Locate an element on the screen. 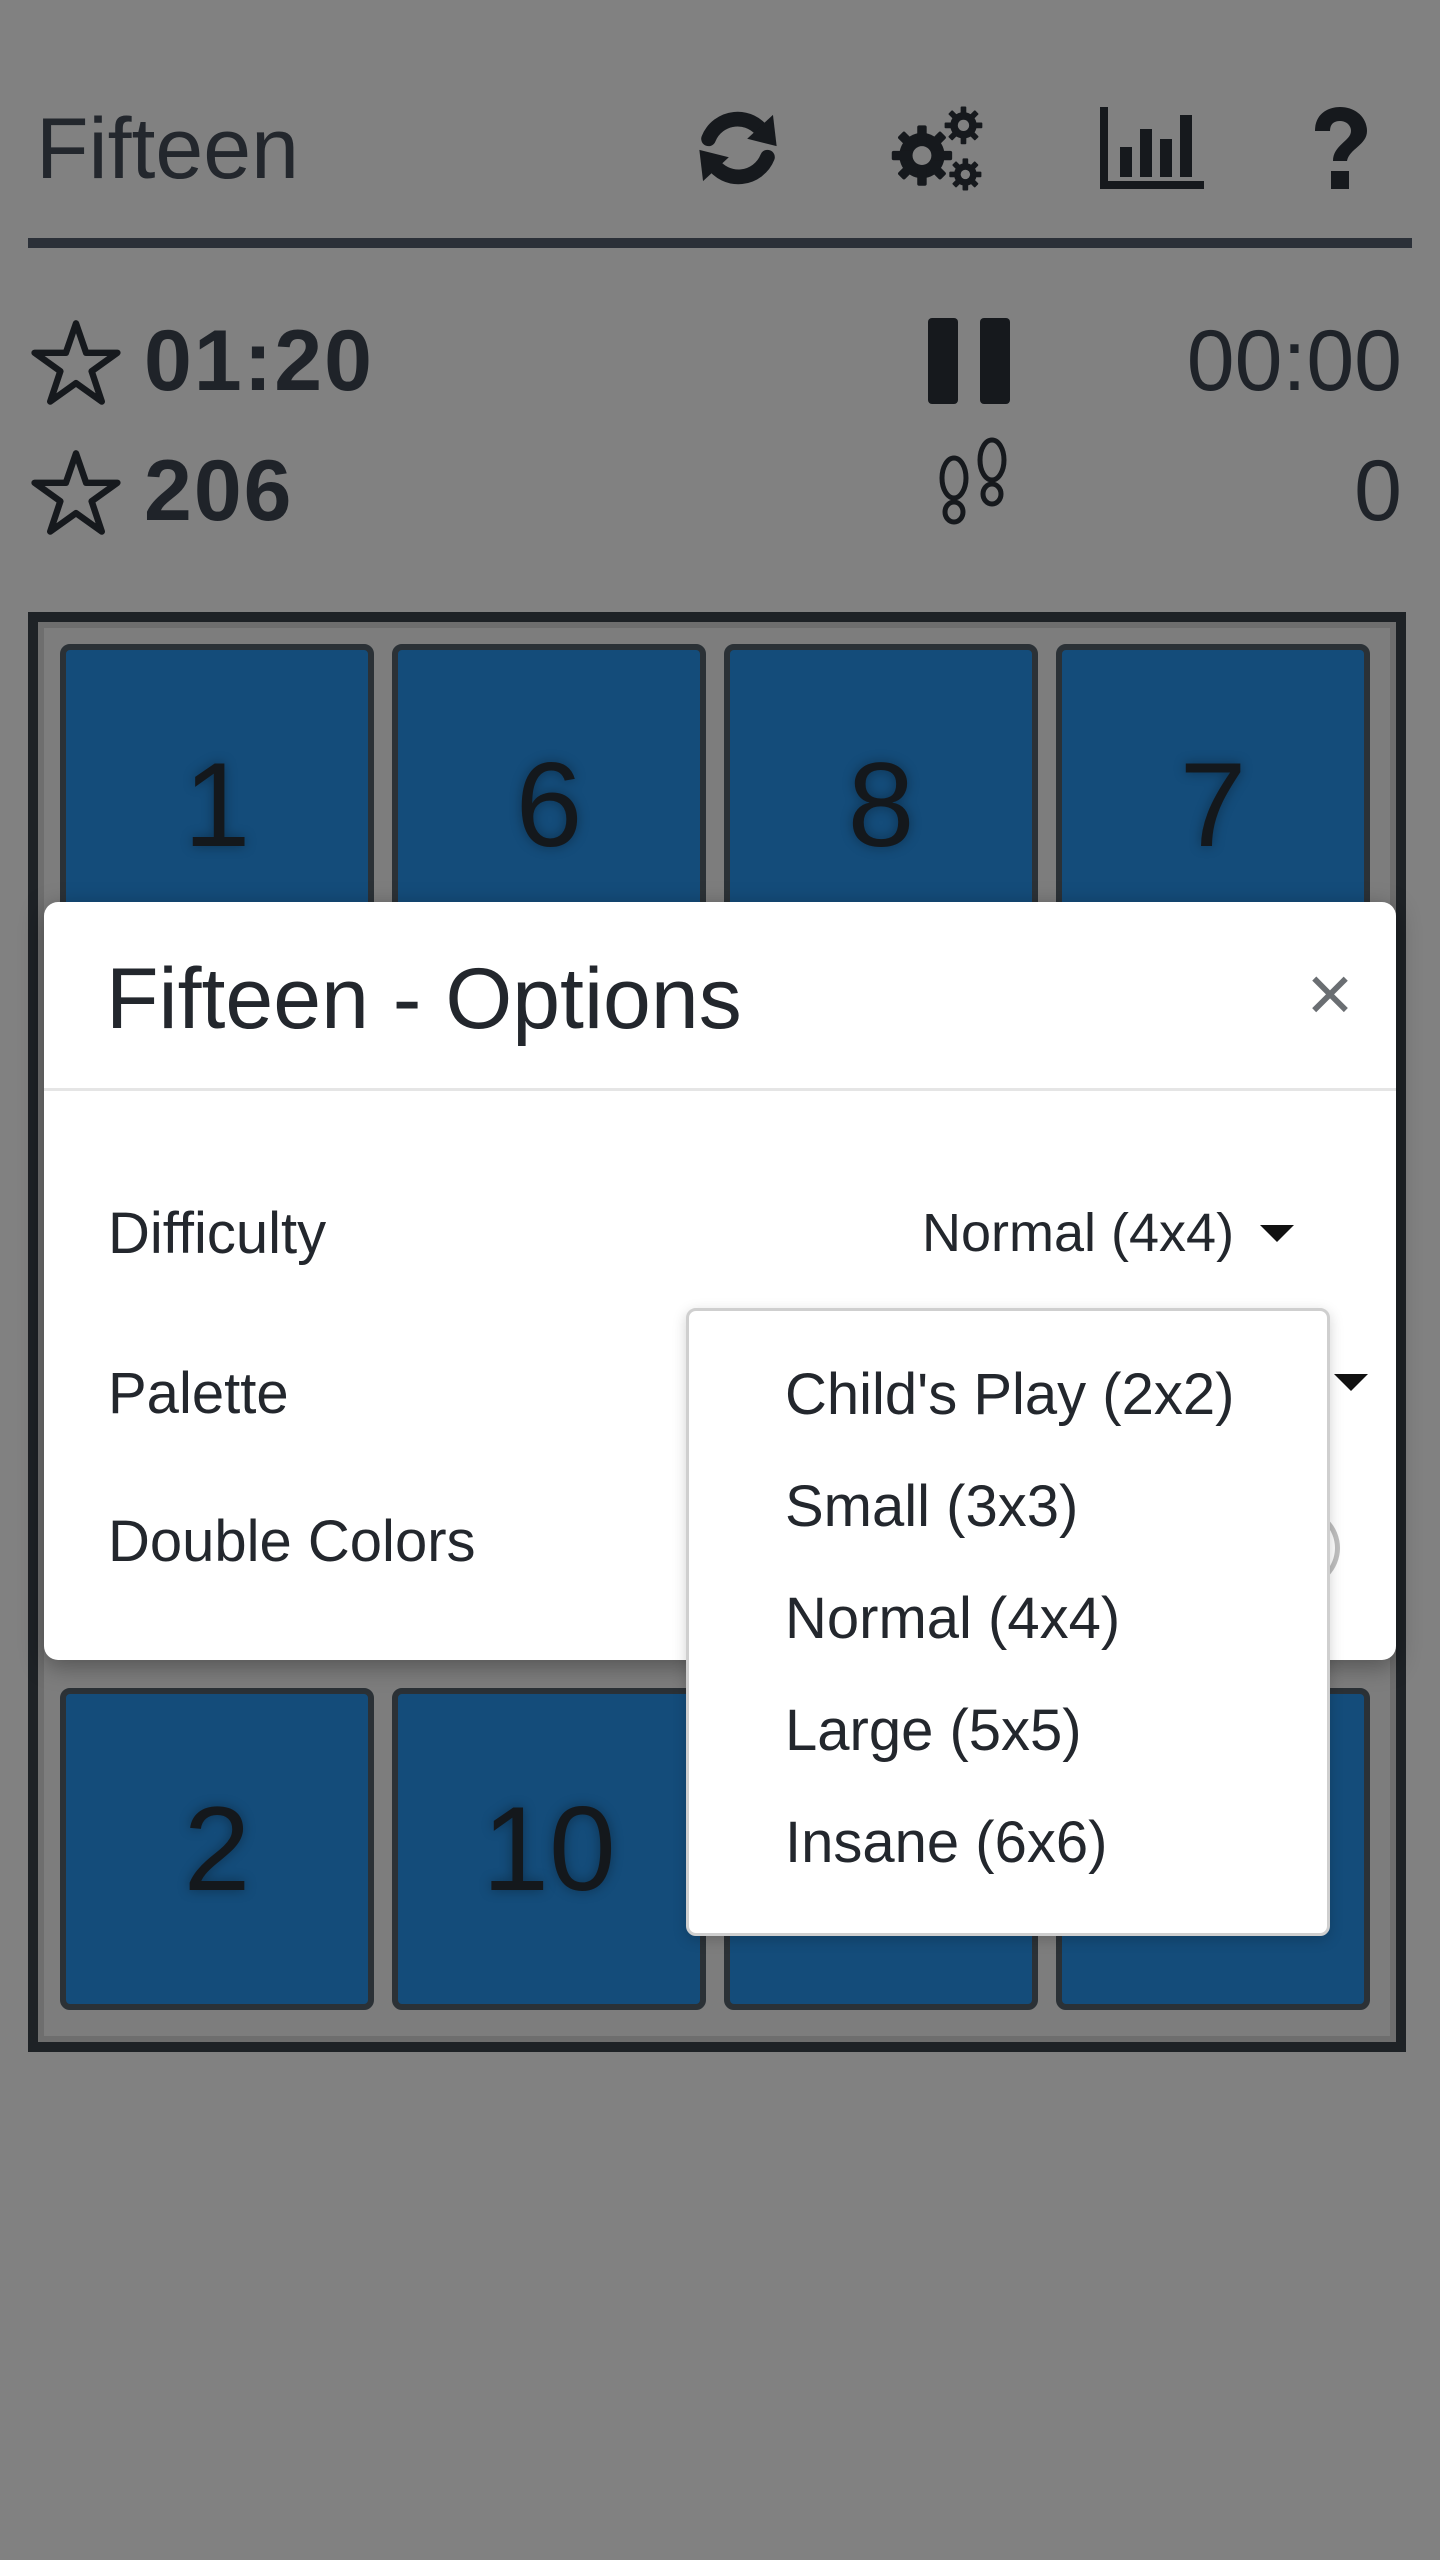  statistics-chart-icon is located at coordinates (1151, 148).